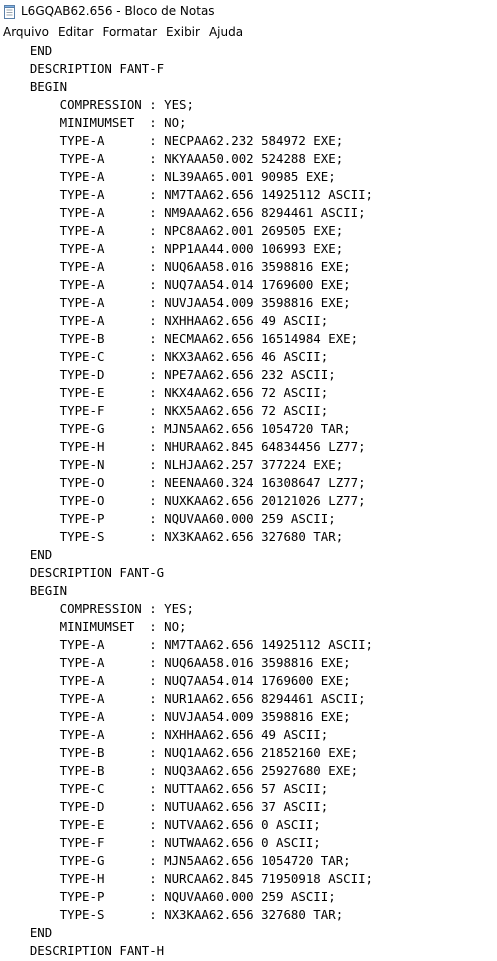 Image resolution: width=497 pixels, height=961 pixels. What do you see at coordinates (164, 356) in the screenshot?
I see `text-line: TYPE-C : NKX3AA62.656 46 ASCII;` at bounding box center [164, 356].